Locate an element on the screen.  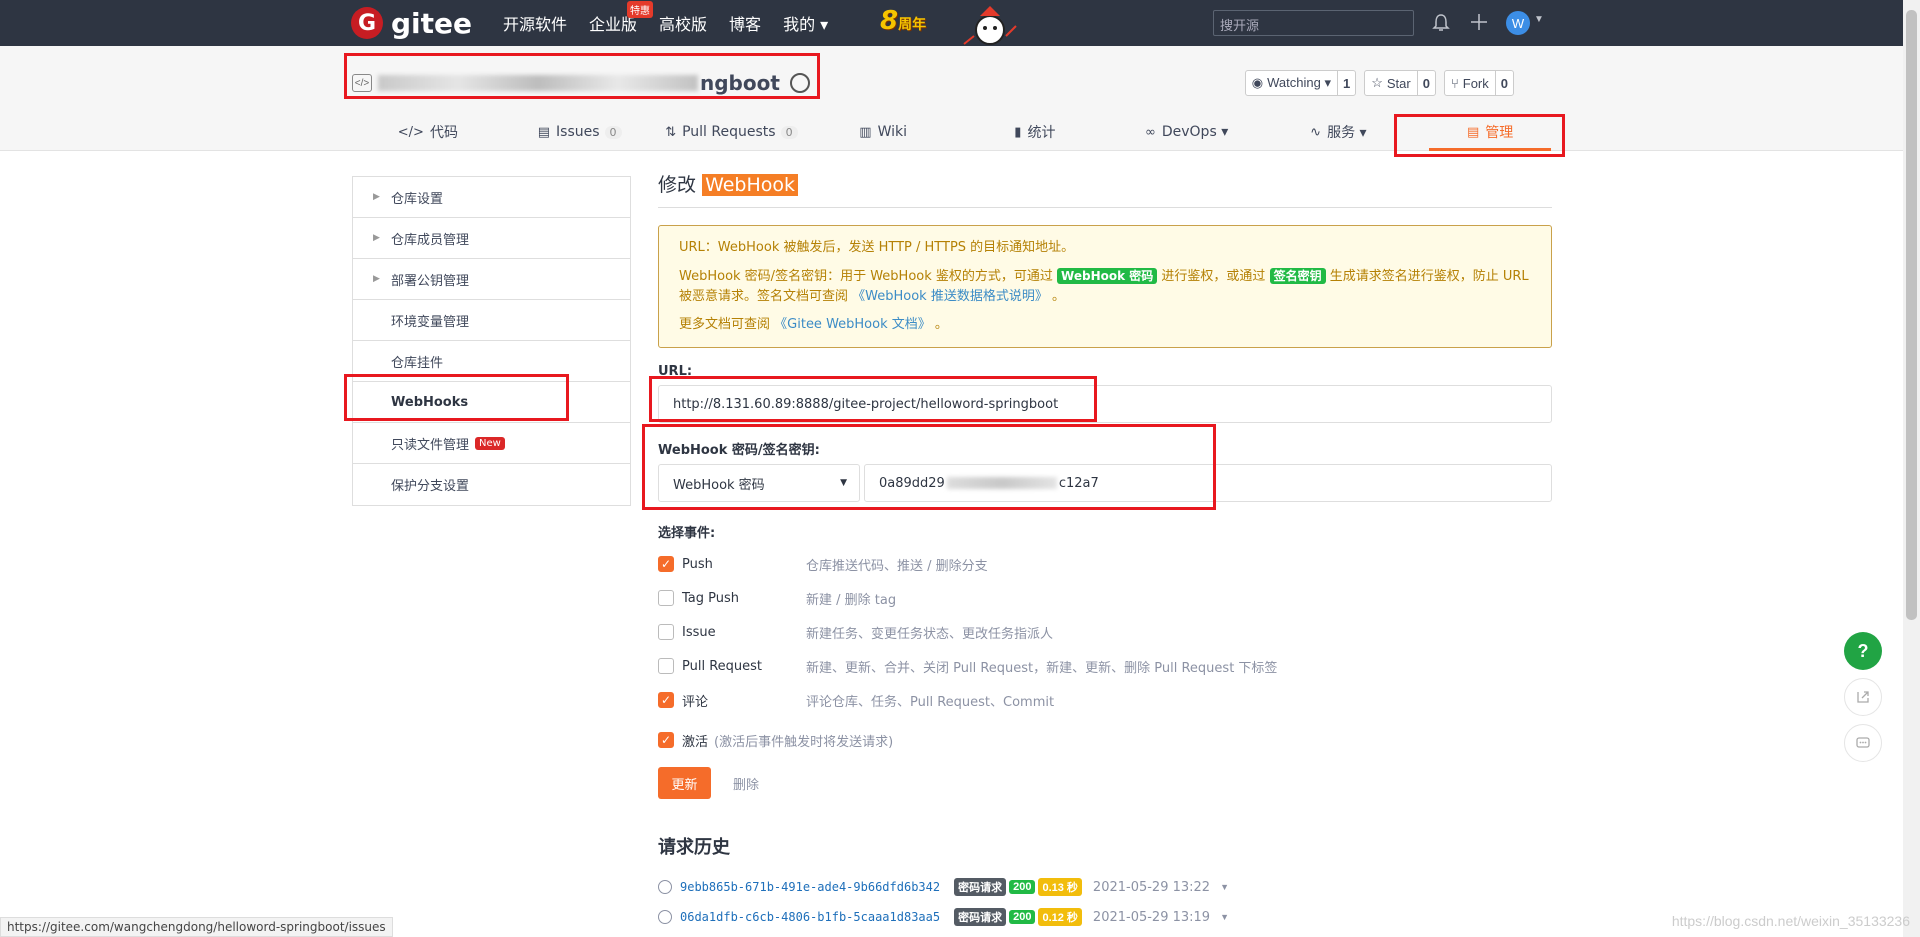
redacted-secret is located at coordinates (1001, 483).